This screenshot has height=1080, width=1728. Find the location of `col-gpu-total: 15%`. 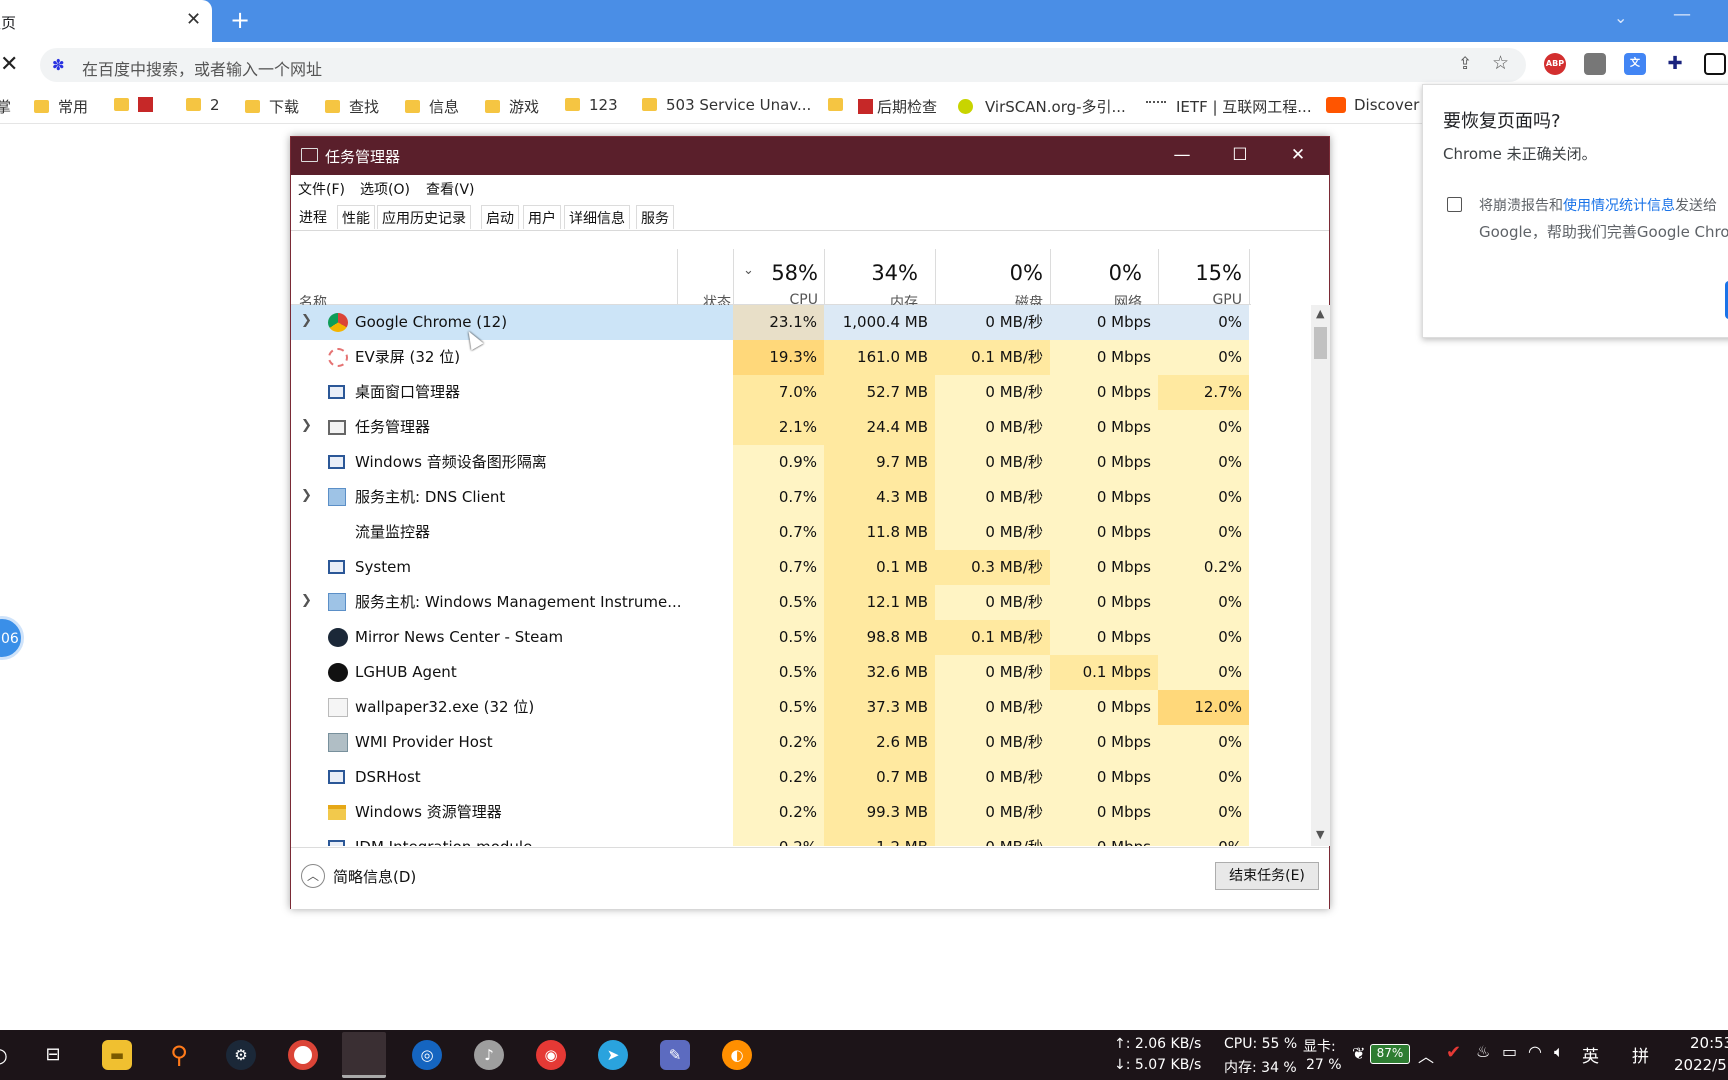

col-gpu-total: 15% is located at coordinates (1200, 273).